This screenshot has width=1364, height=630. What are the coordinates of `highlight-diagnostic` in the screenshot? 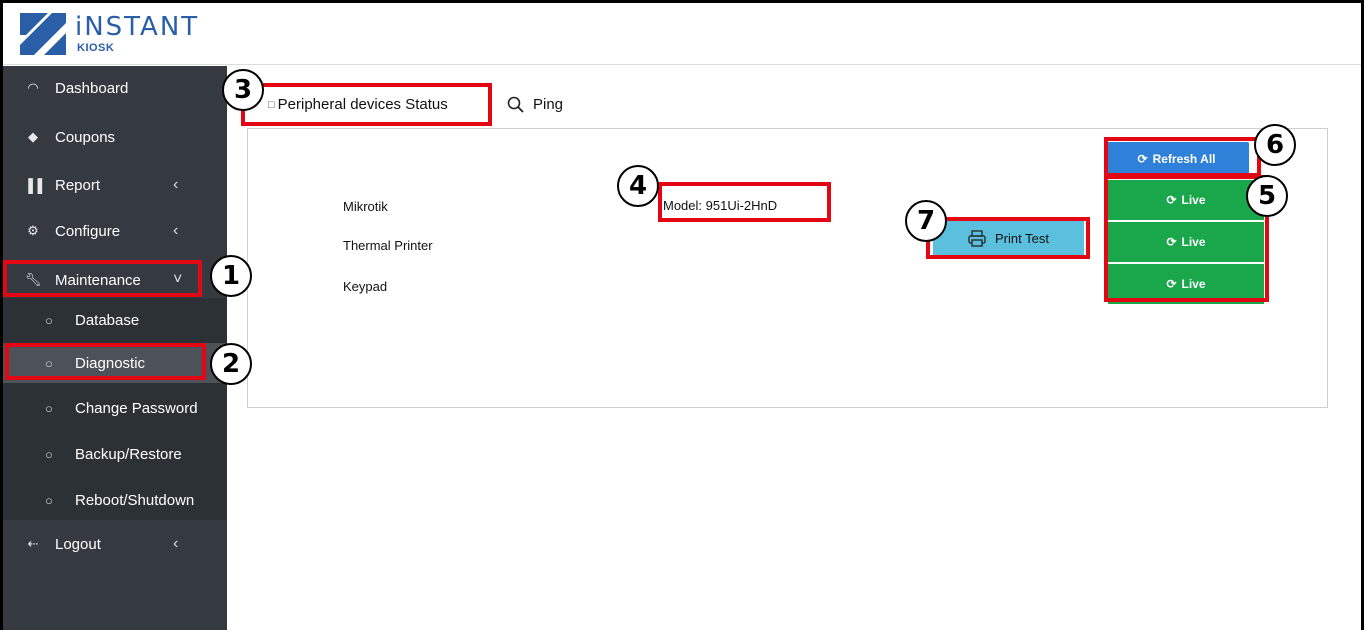 It's located at (105, 361).